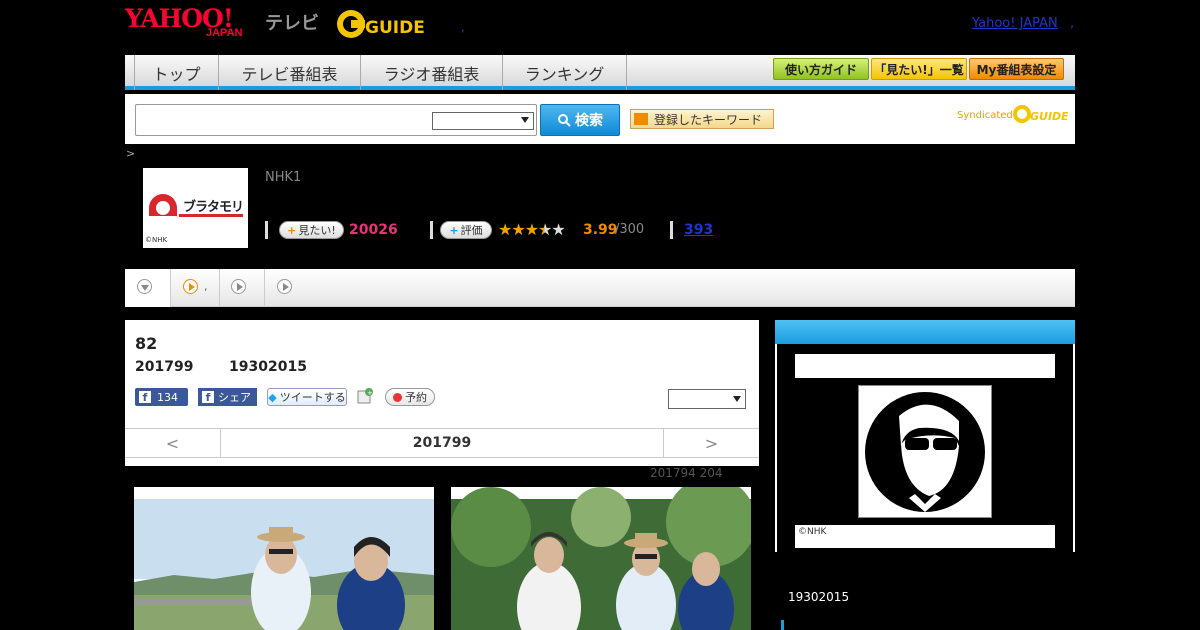 This screenshot has height=630, width=1200. Describe the element at coordinates (708, 119) in the screenshot. I see `saved-keywords-label: 登録したキーワード` at that location.